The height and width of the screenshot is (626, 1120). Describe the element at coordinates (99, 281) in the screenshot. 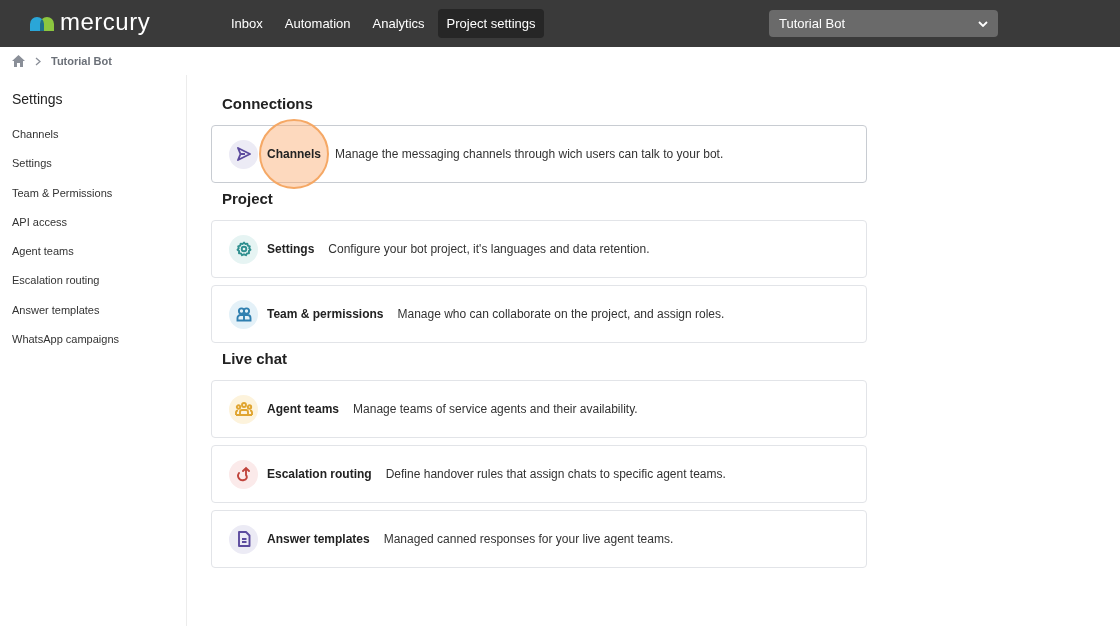

I see `sidebar-link: Escalation routing` at that location.